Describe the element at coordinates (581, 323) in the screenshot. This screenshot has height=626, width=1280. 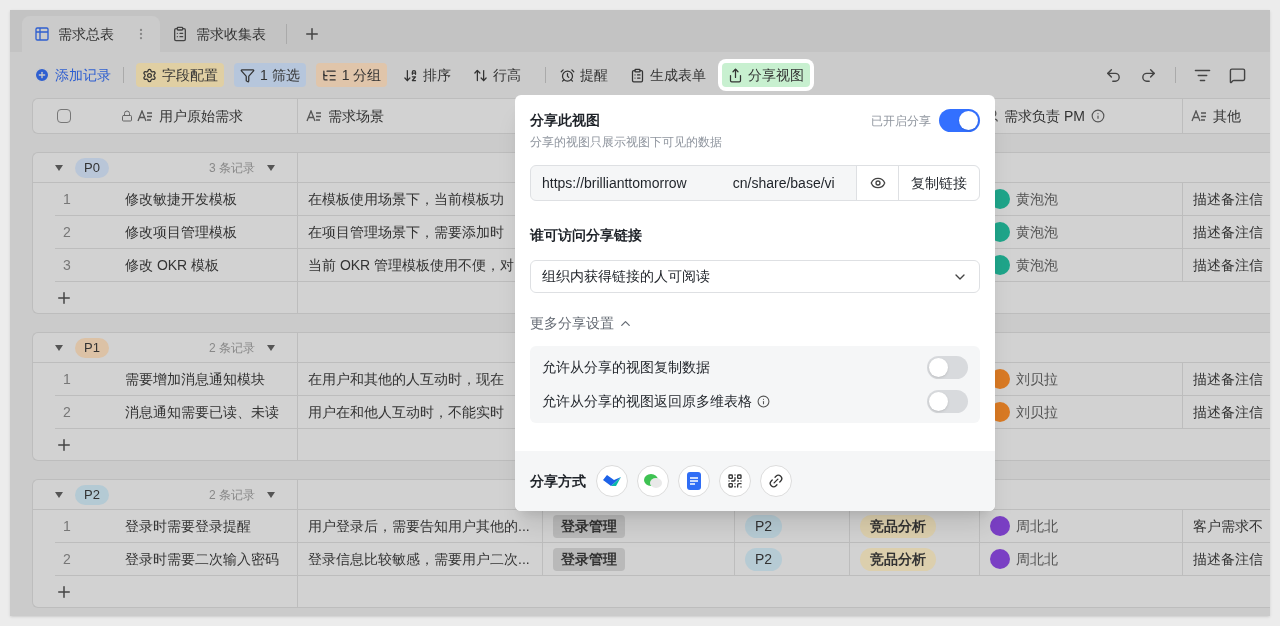
I see `more-settings-toggle: 更多分享设置` at that location.